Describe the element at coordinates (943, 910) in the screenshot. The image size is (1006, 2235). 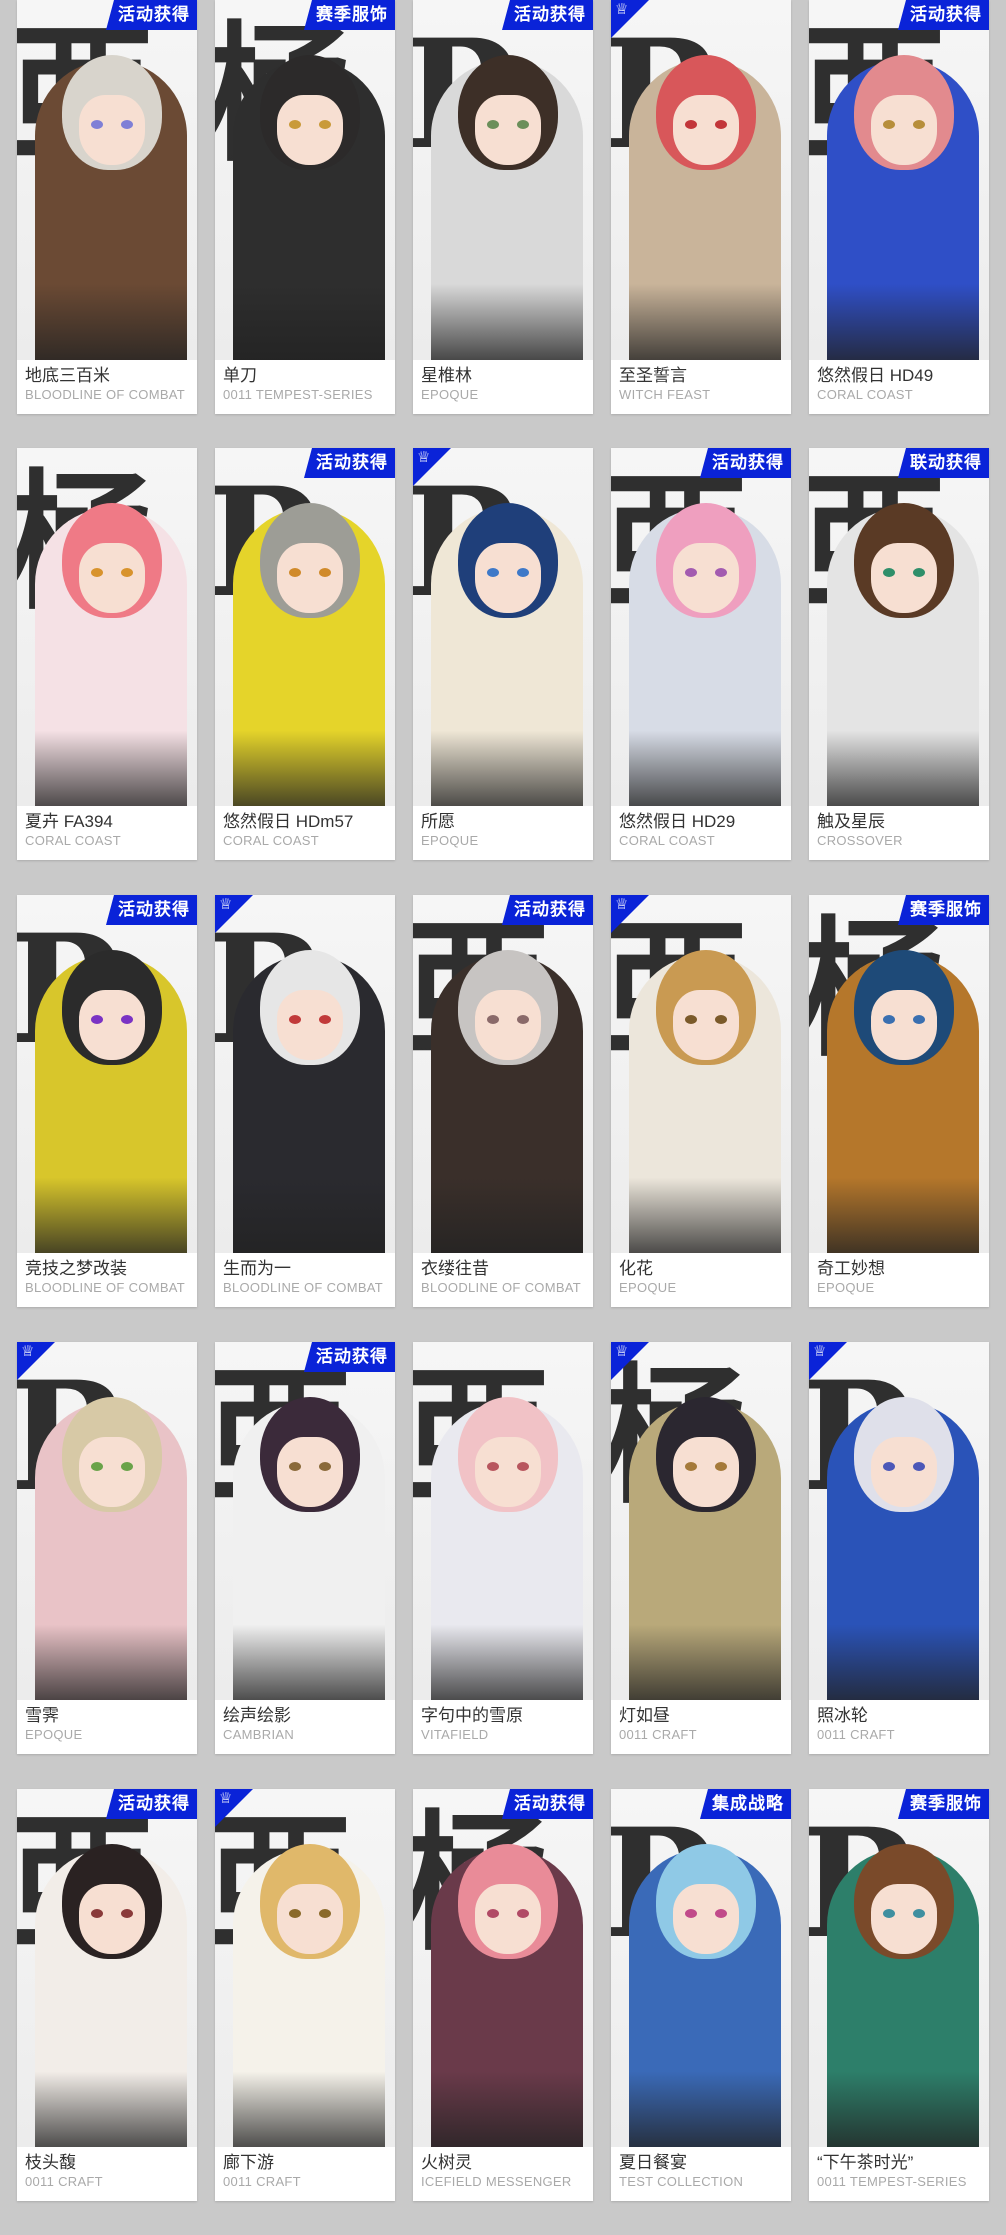
I see `acquisition-badge: 赛季服饰` at that location.